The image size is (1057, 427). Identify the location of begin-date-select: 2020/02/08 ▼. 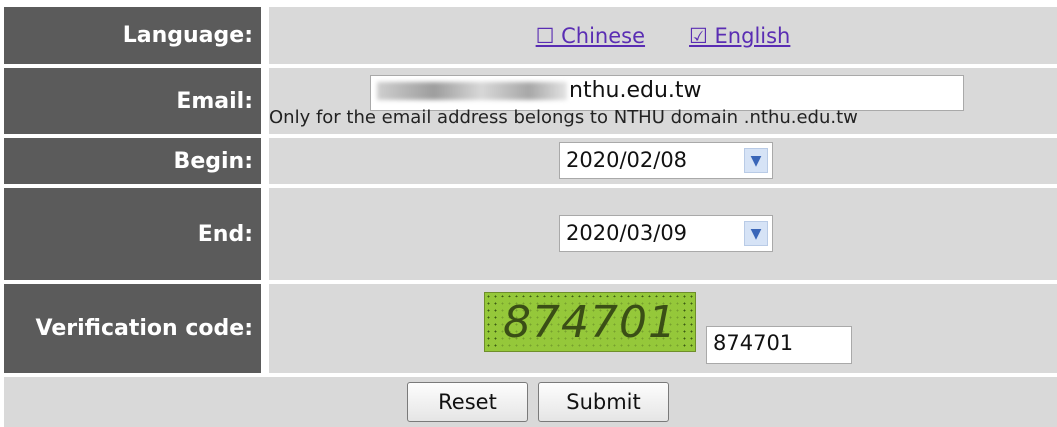
(666, 160).